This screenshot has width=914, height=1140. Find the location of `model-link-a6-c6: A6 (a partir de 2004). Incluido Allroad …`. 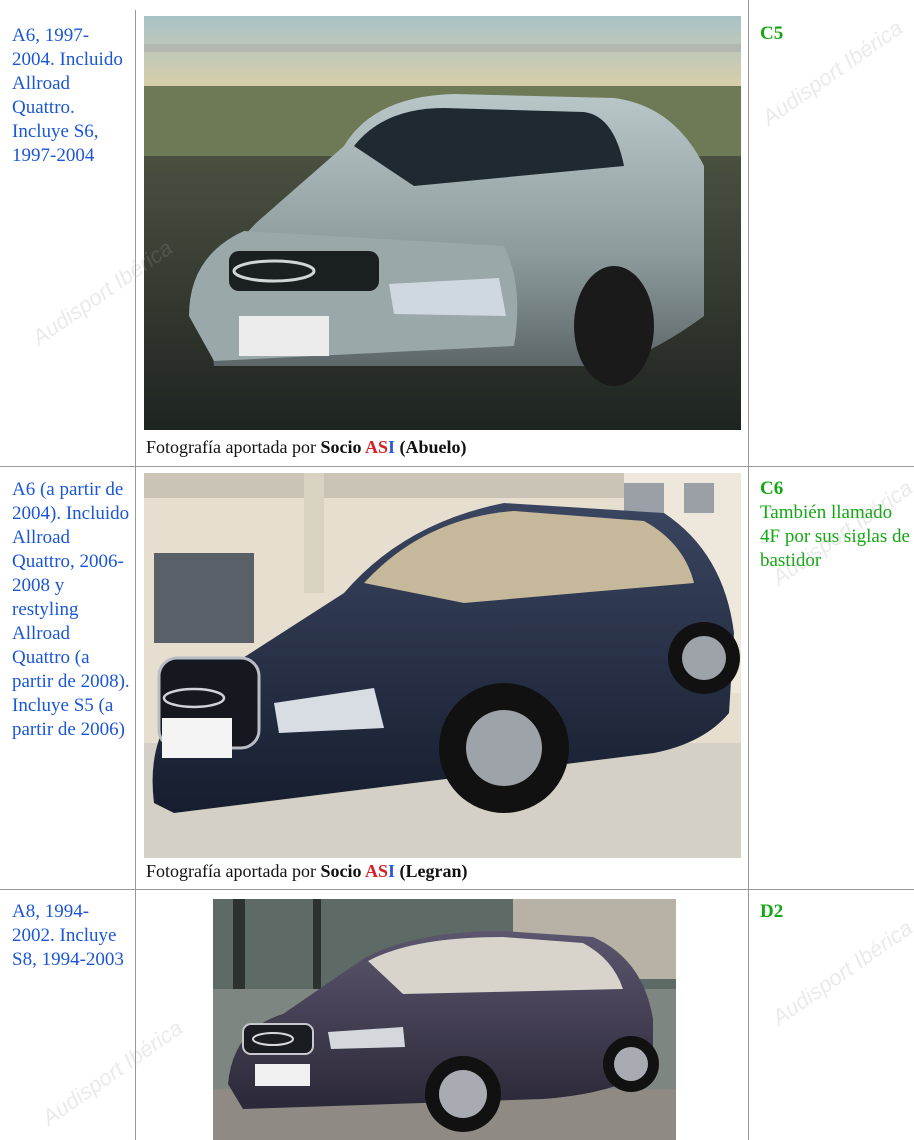

model-link-a6-c6: A6 (a partir de 2004). Incluido Allroad … is located at coordinates (71, 610).